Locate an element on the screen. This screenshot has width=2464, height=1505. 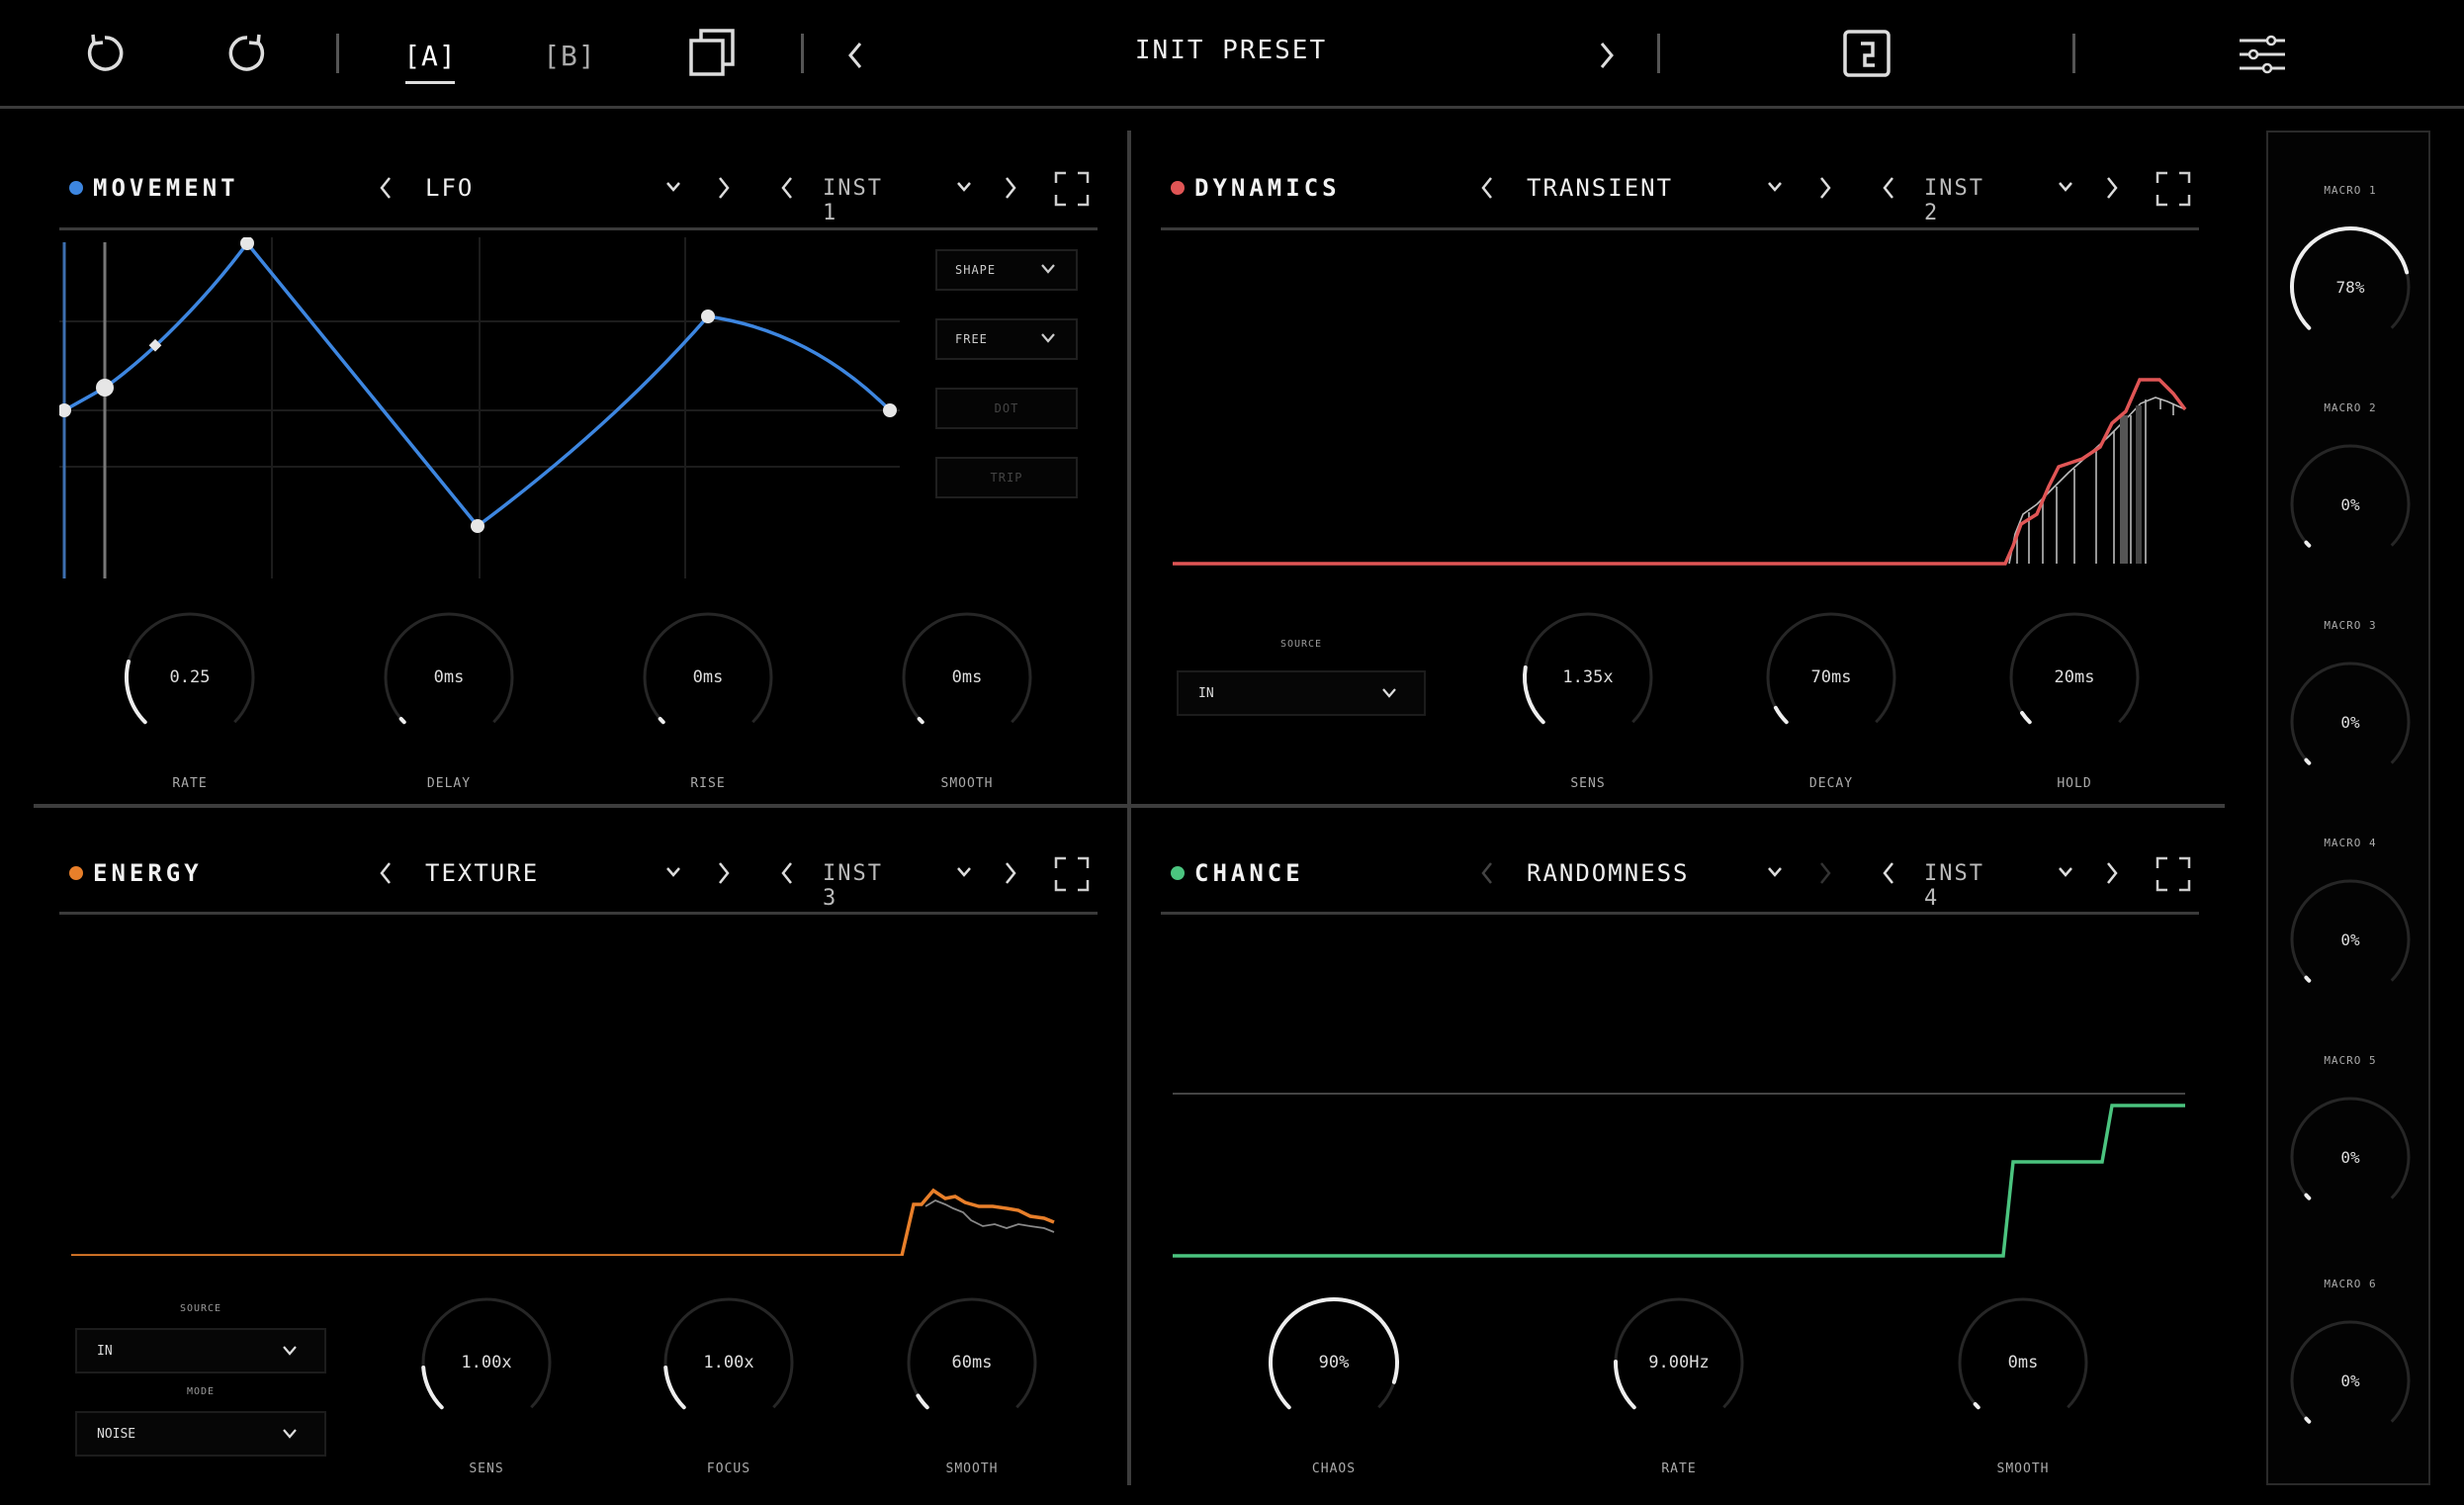
mode-name: RANDOMNESS is located at coordinates (1608, 873).